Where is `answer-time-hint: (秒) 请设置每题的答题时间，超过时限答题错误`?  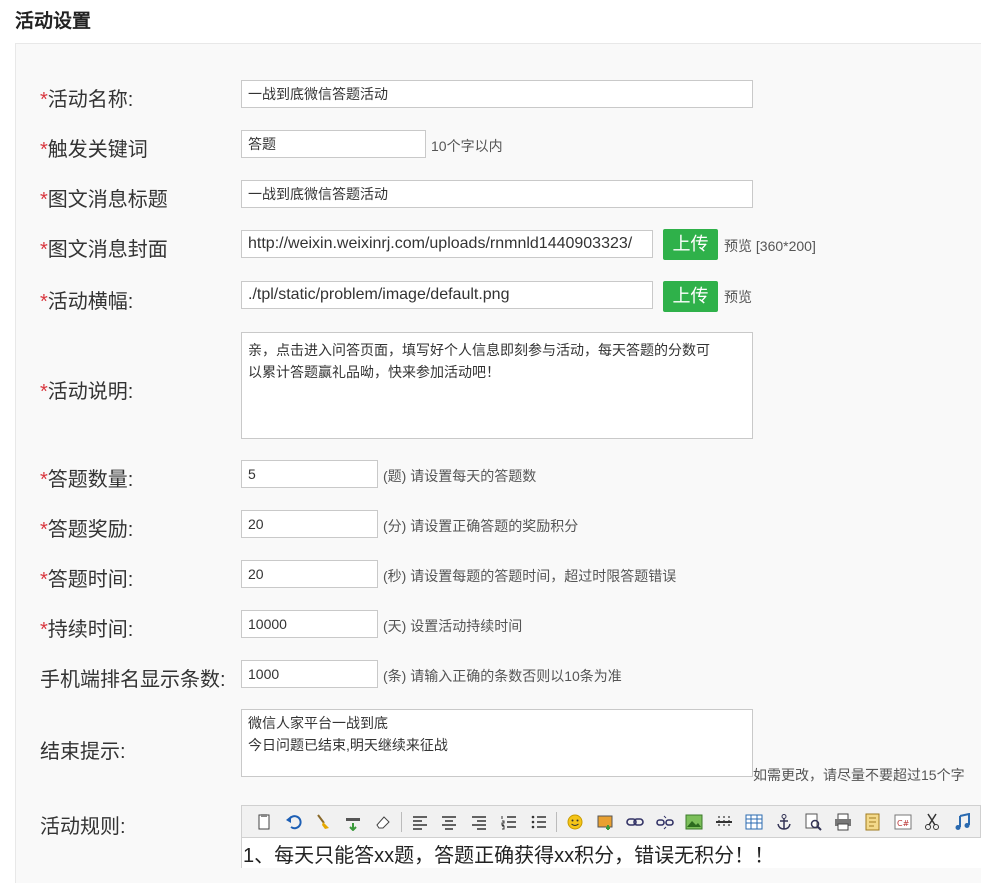
answer-time-hint: (秒) 请设置每题的答题时间，超过时限答题错误 is located at coordinates (530, 576).